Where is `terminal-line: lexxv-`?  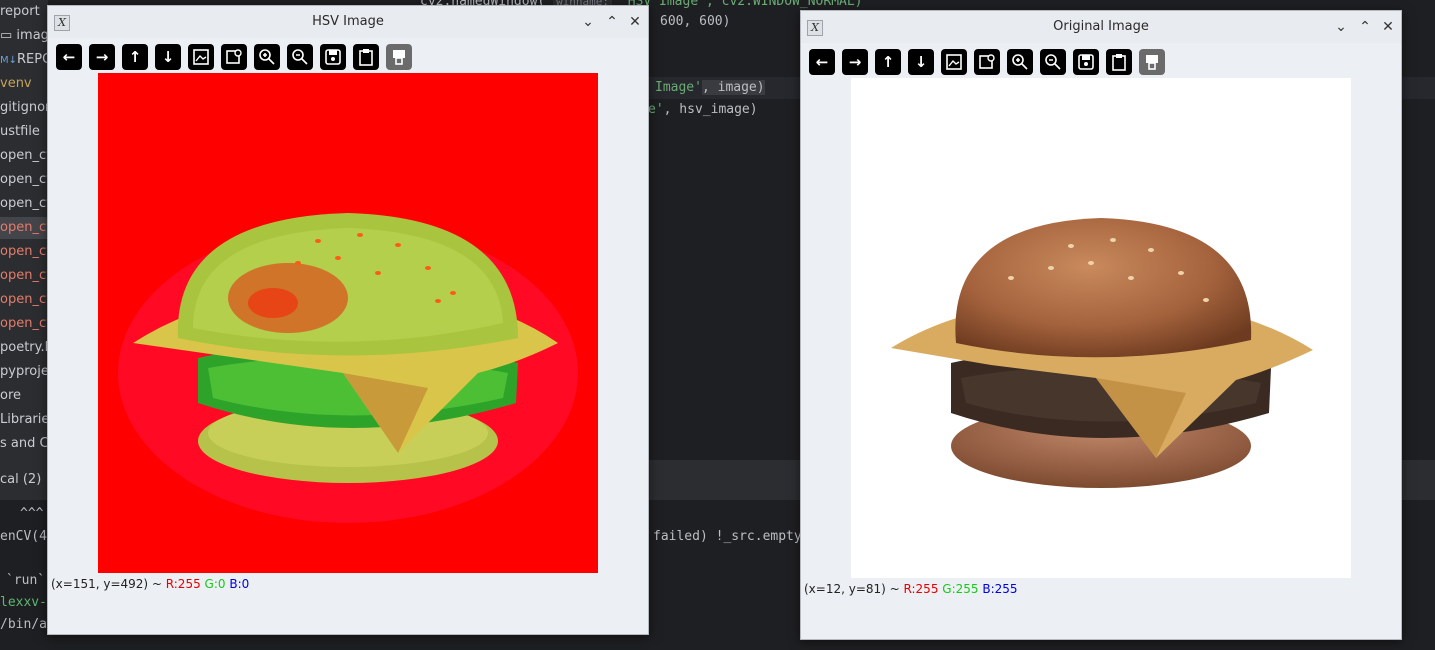 terminal-line: lexxv- is located at coordinates (23, 602).